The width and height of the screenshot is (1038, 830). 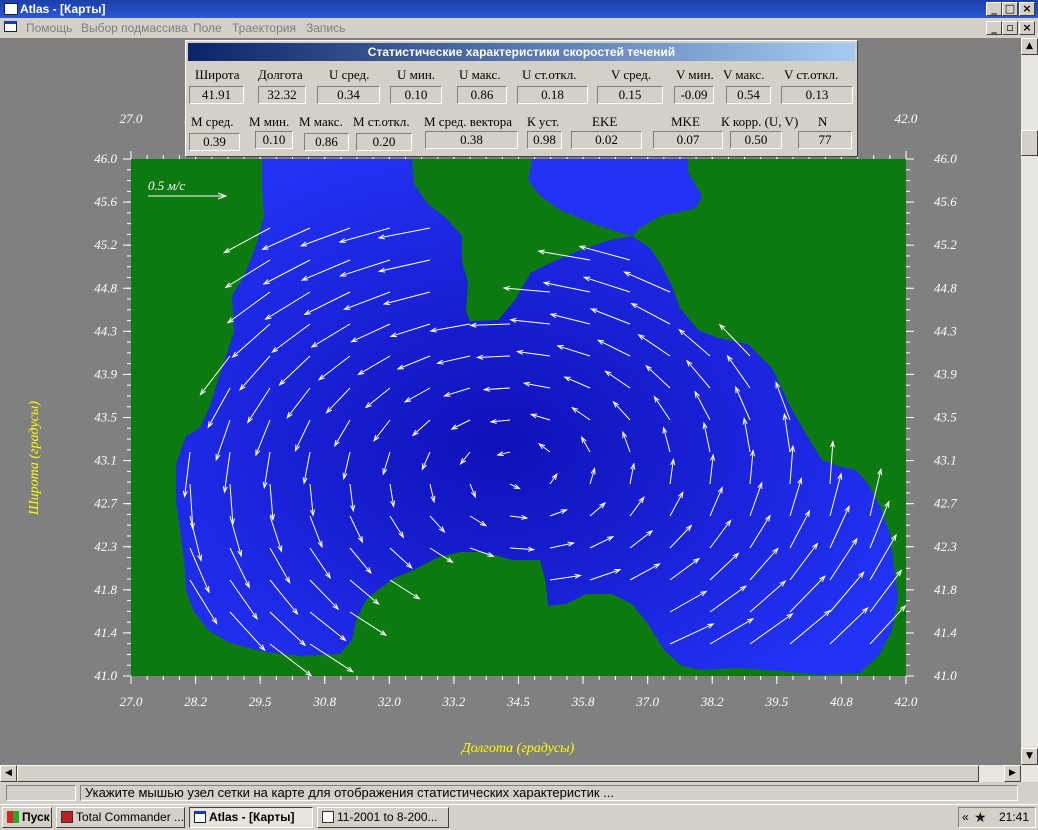 What do you see at coordinates (105, 201) in the screenshot?
I see `y-tick-label-left: 45.6` at bounding box center [105, 201].